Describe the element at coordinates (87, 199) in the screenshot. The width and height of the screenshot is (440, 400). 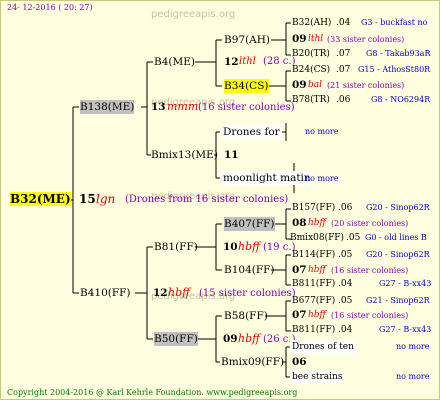
I see `root-gen: 15` at that location.